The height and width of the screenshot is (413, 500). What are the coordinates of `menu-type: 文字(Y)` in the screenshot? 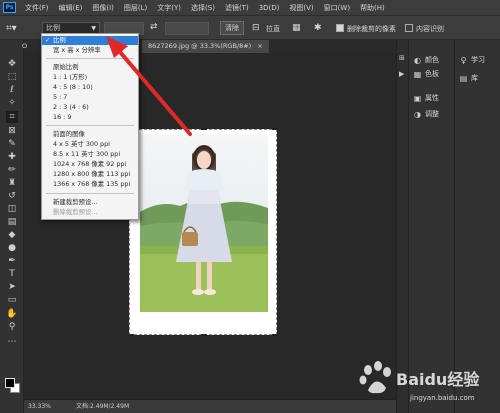 It's located at (169, 8).